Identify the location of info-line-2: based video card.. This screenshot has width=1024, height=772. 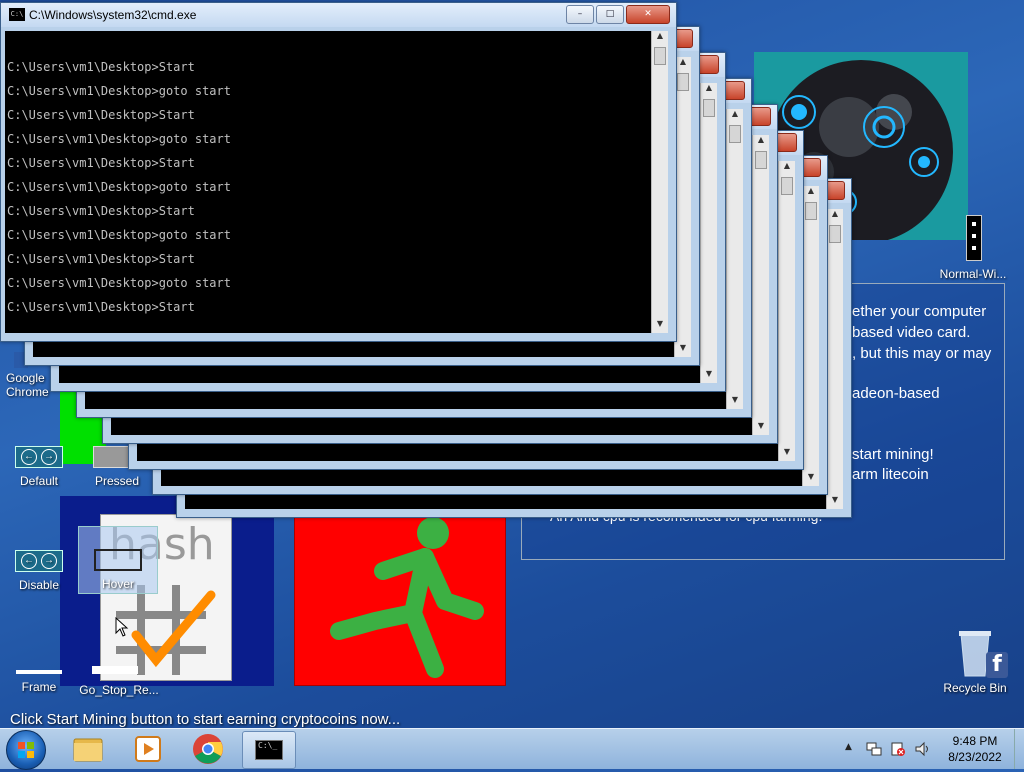
(911, 332).